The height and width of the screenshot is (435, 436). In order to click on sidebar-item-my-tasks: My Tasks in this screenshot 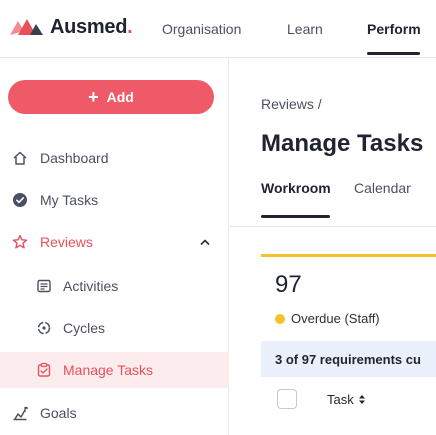, I will do `click(114, 200)`.